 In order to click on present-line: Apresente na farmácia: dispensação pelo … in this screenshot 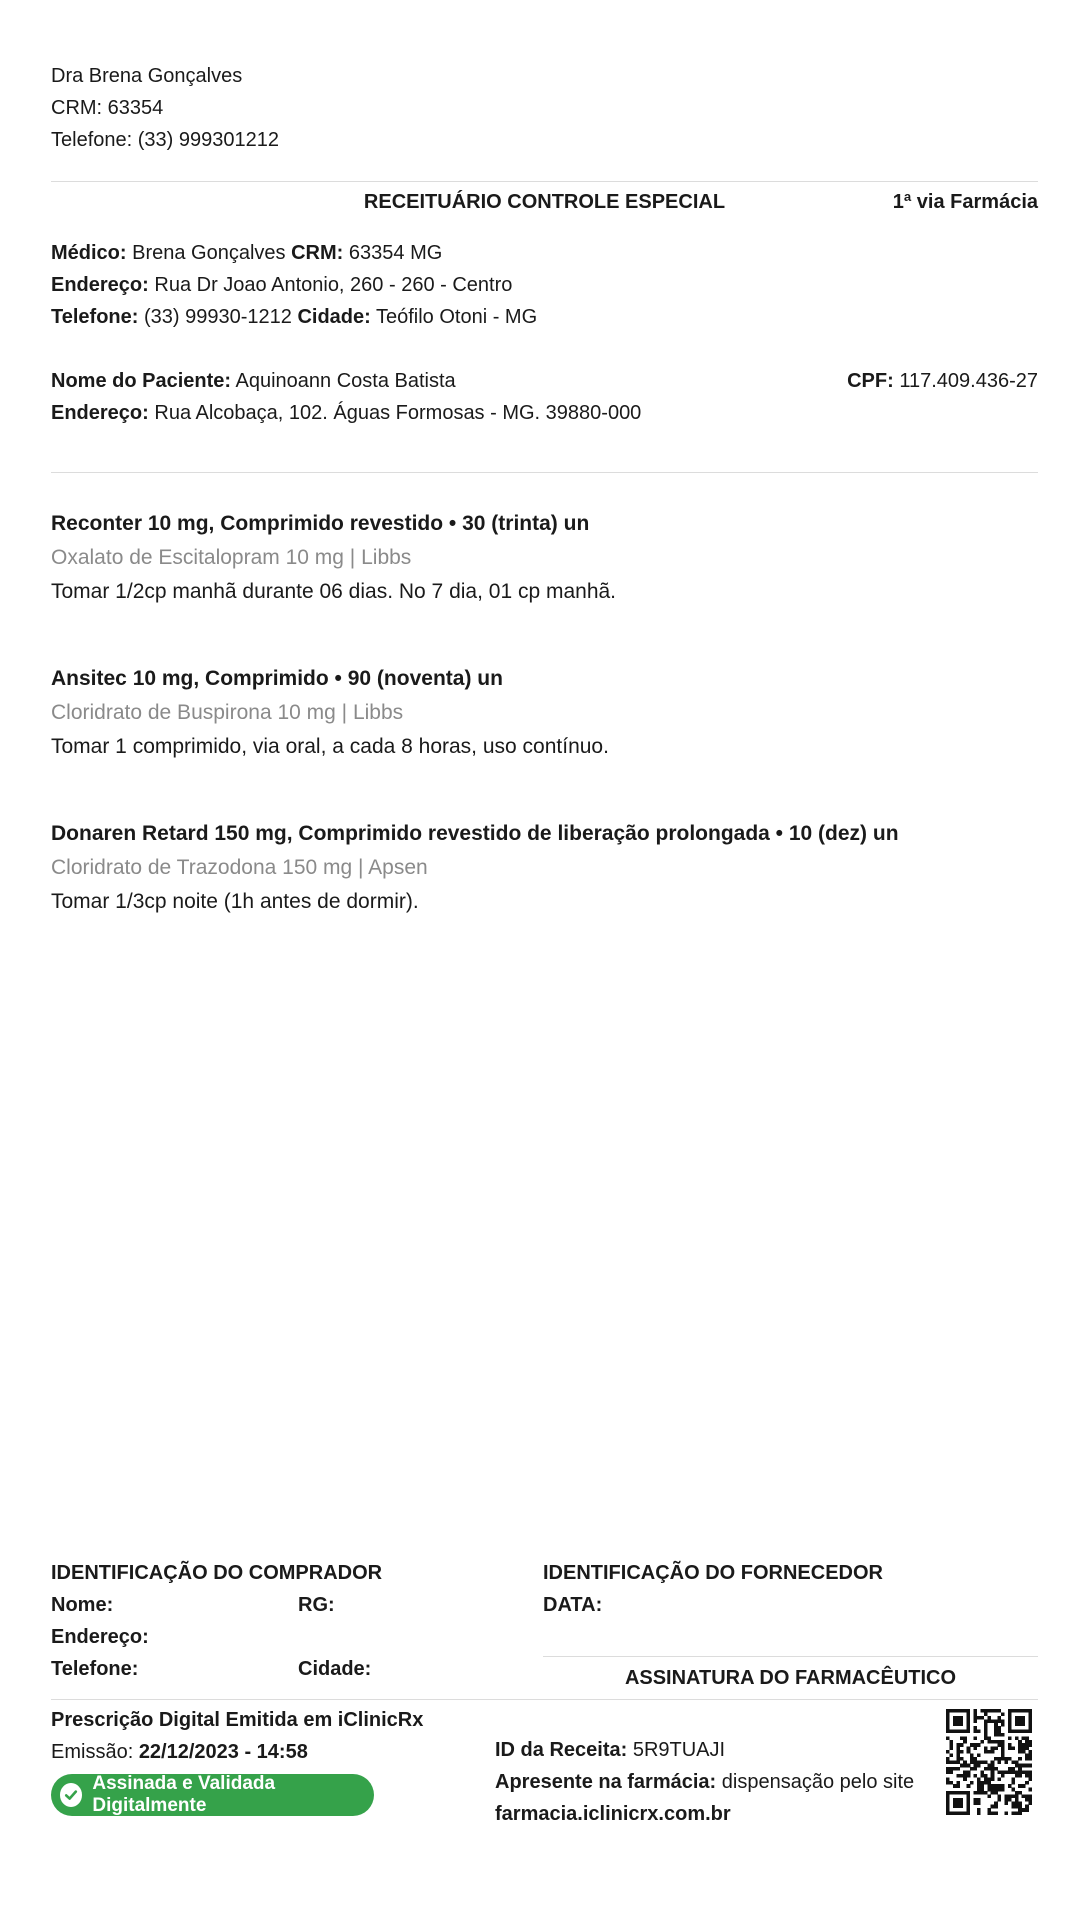, I will do `click(704, 1782)`.